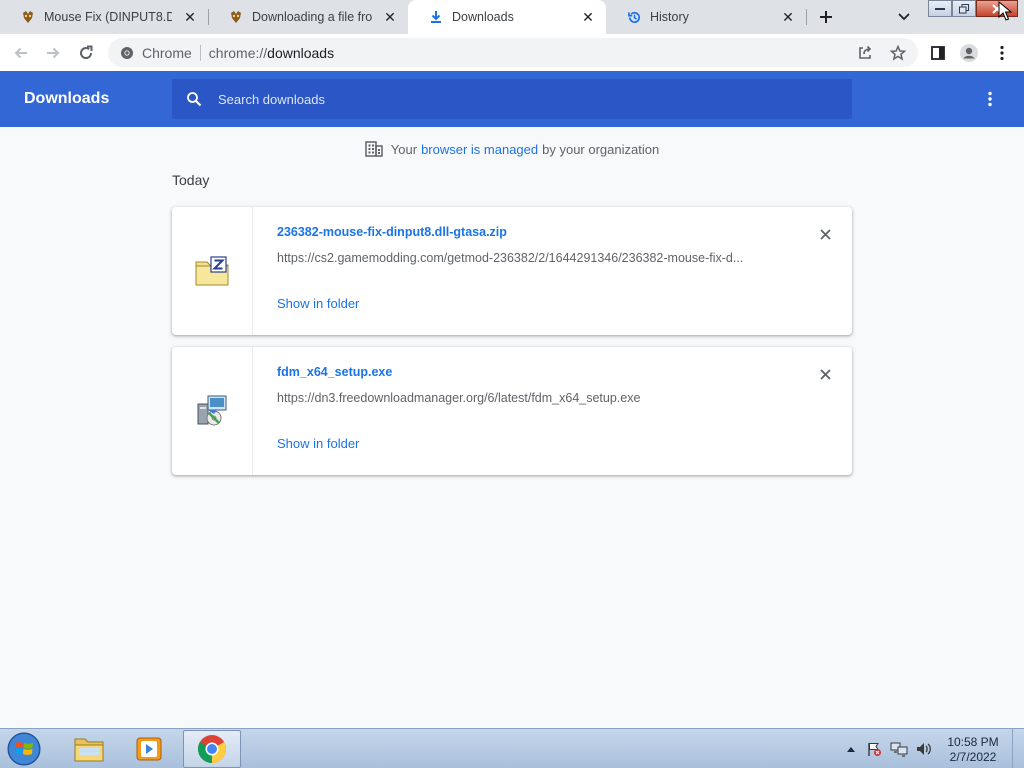 This screenshot has height=768, width=1024. I want to click on chevron-up-icon, so click(851, 749).